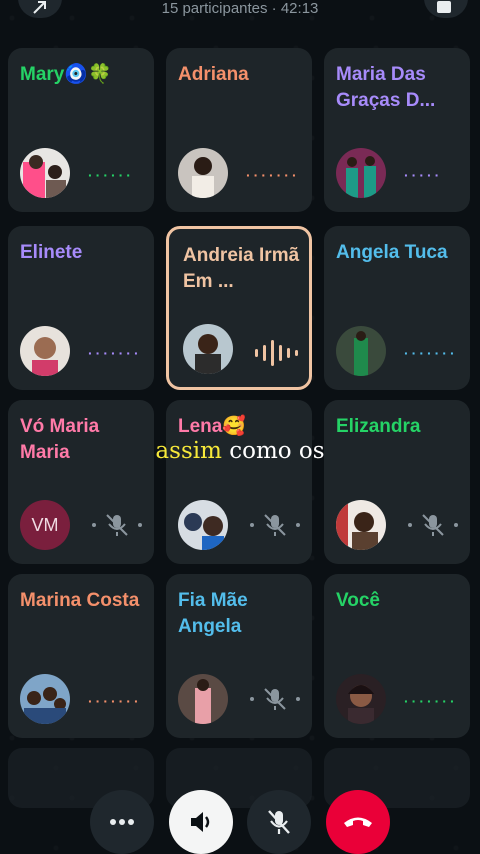  What do you see at coordinates (213, 613) in the screenshot?
I see `participant-name: Fia Mãe Angela` at bounding box center [213, 613].